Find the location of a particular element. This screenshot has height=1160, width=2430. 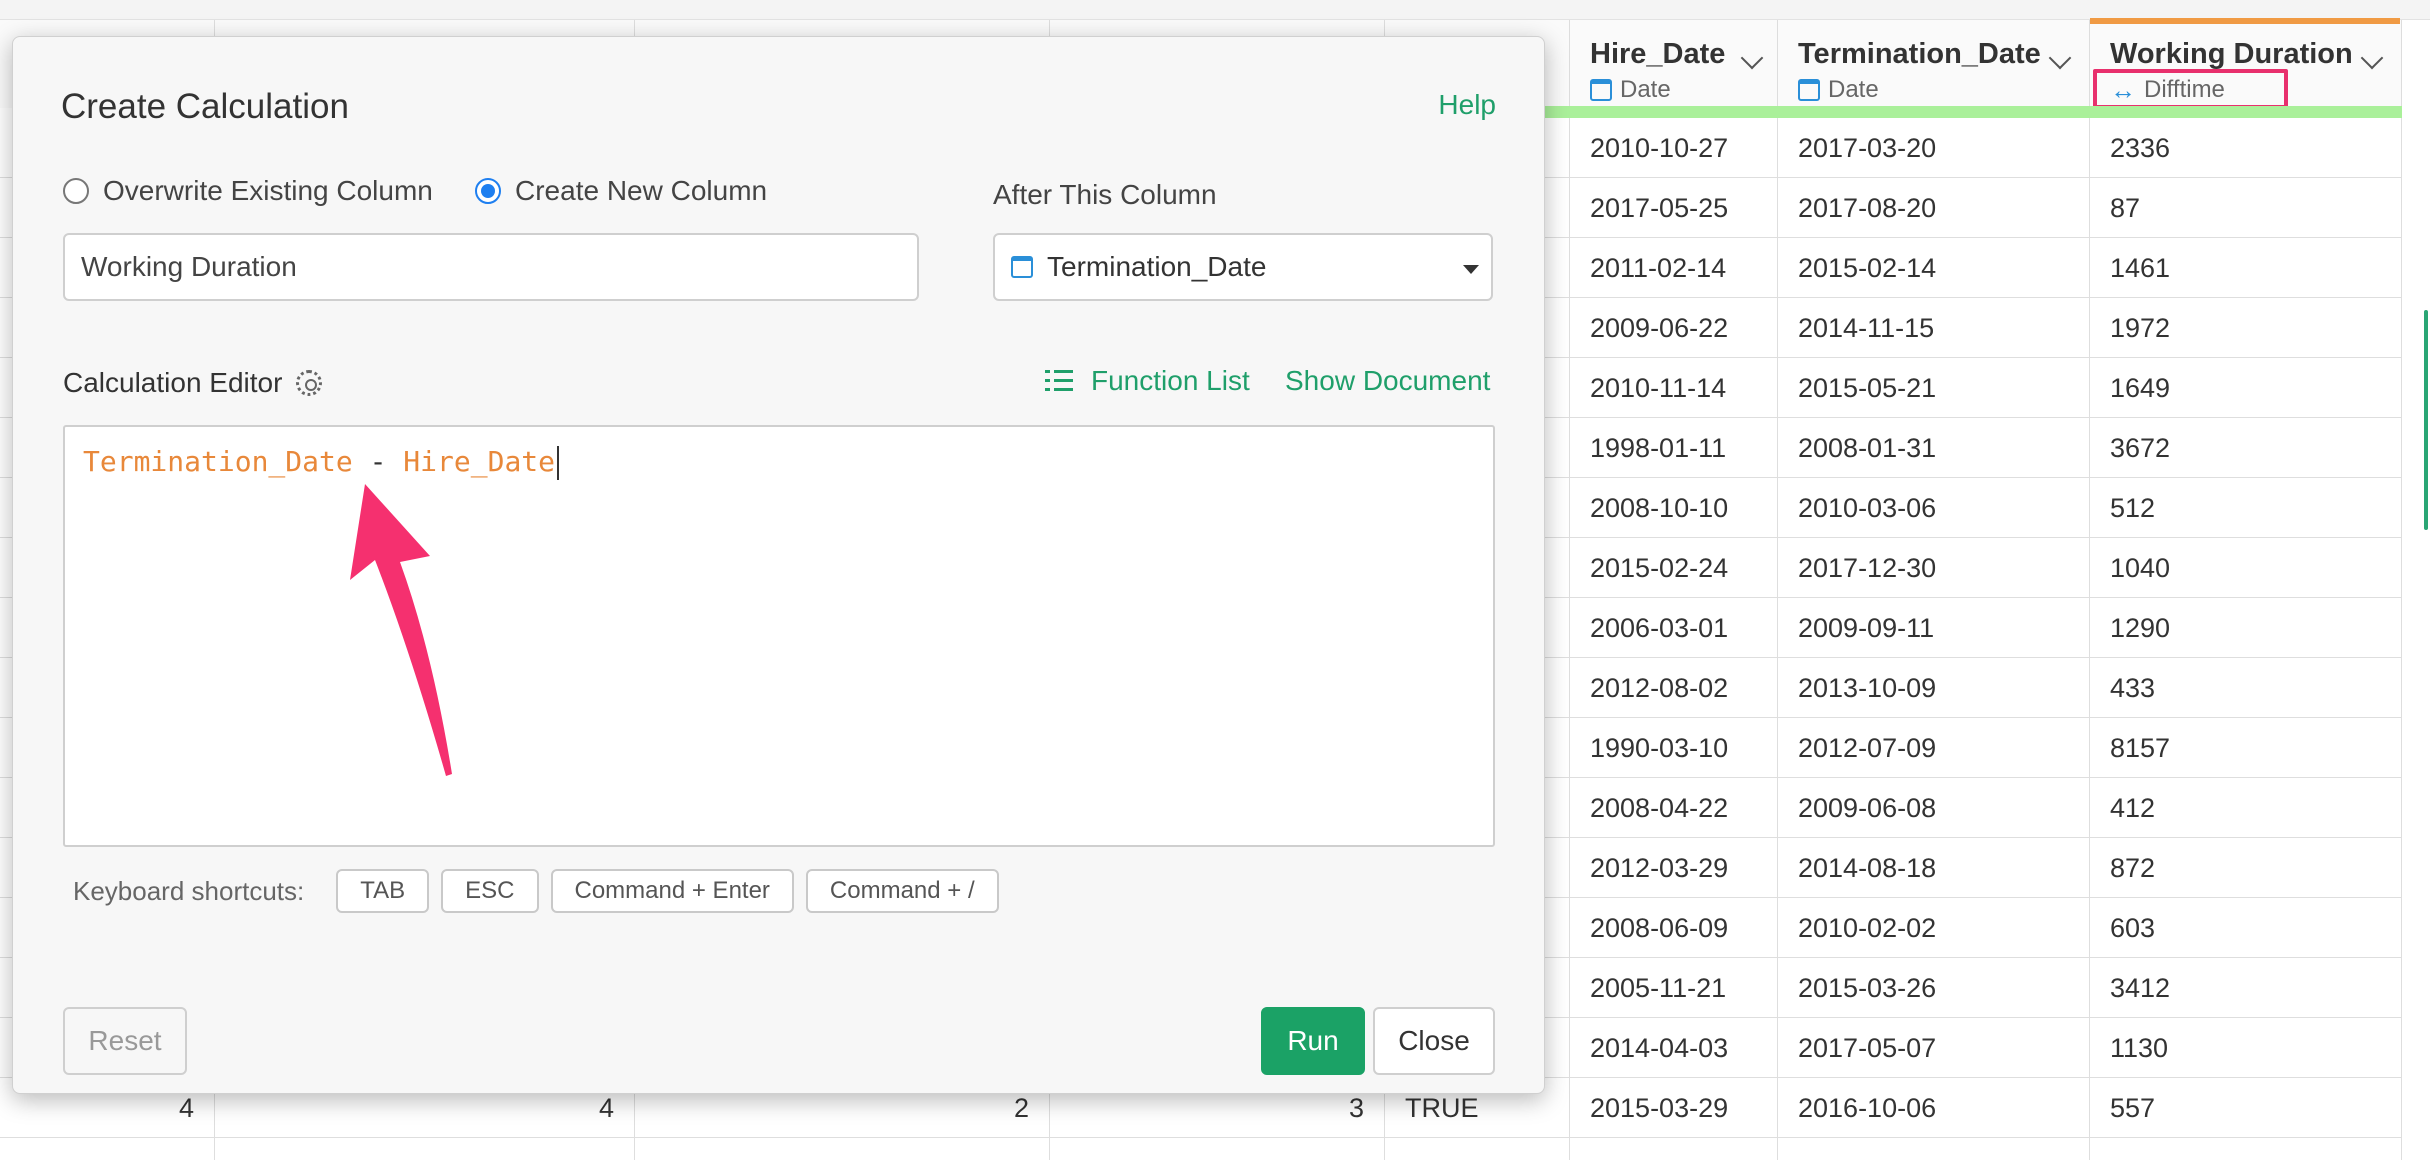

table-cell: 2009-06-22 is located at coordinates (1674, 328).